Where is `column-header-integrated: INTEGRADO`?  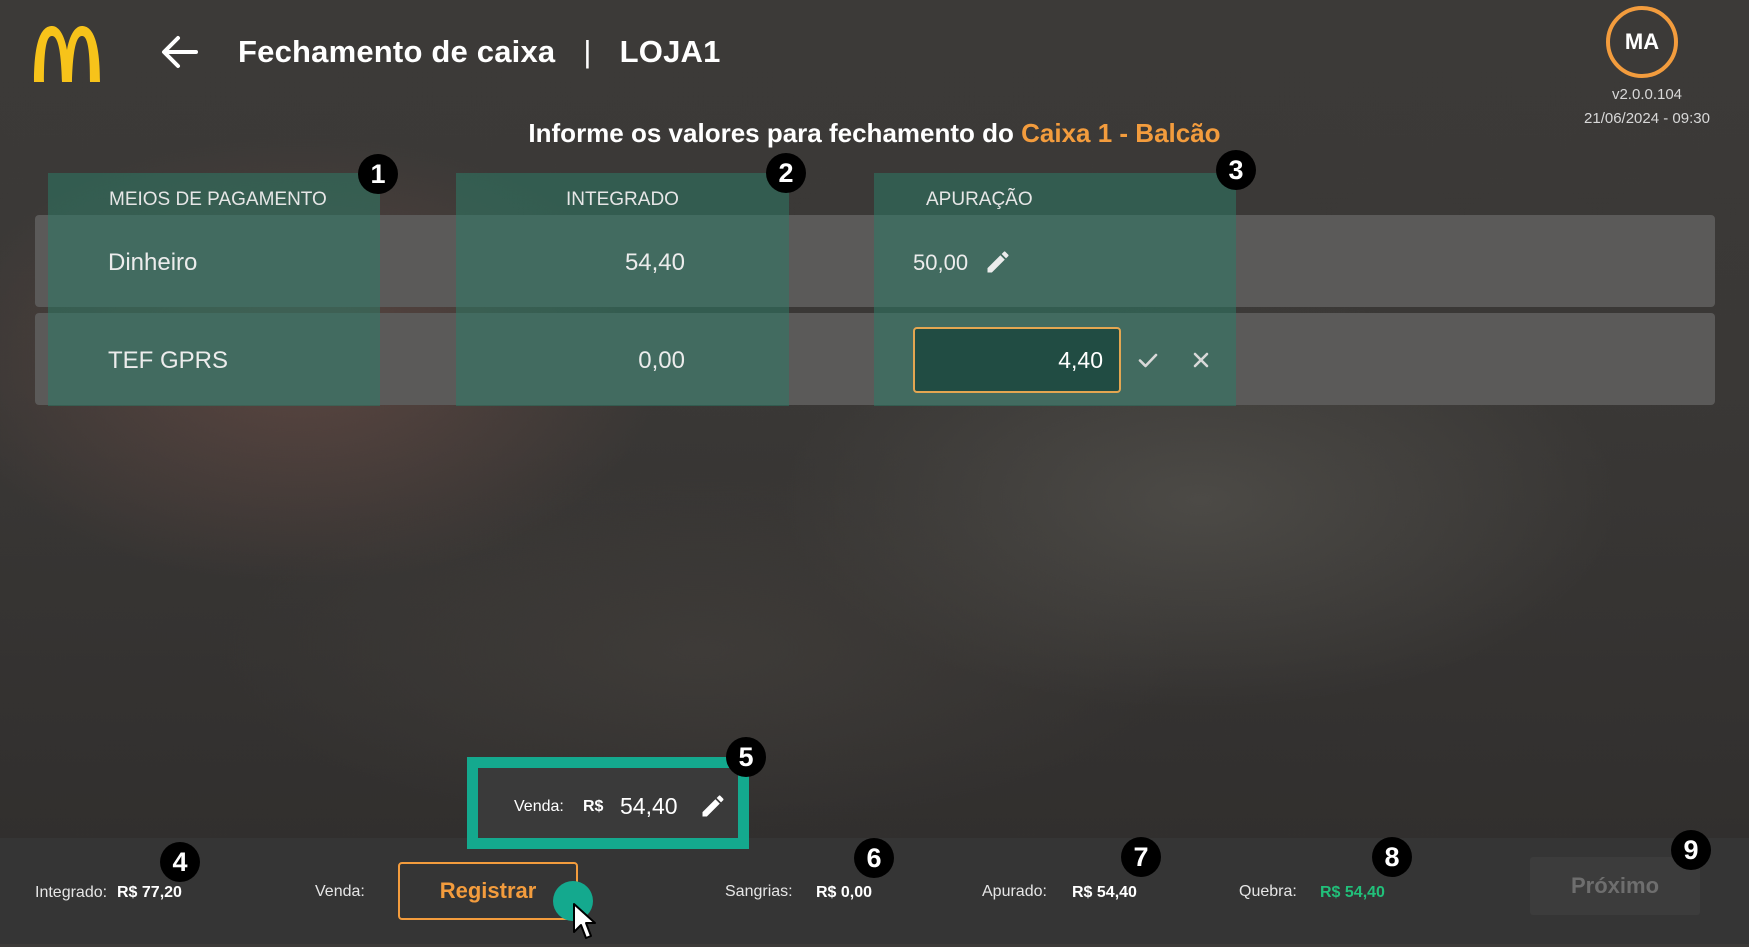
column-header-integrated: INTEGRADO is located at coordinates (622, 199).